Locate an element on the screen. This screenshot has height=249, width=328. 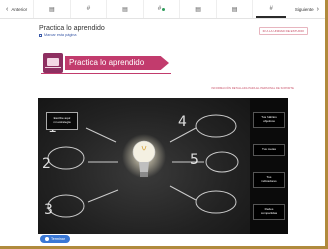
strategy-hotspot: Escribe aquí mi estrategia is located at coordinates (62, 121).